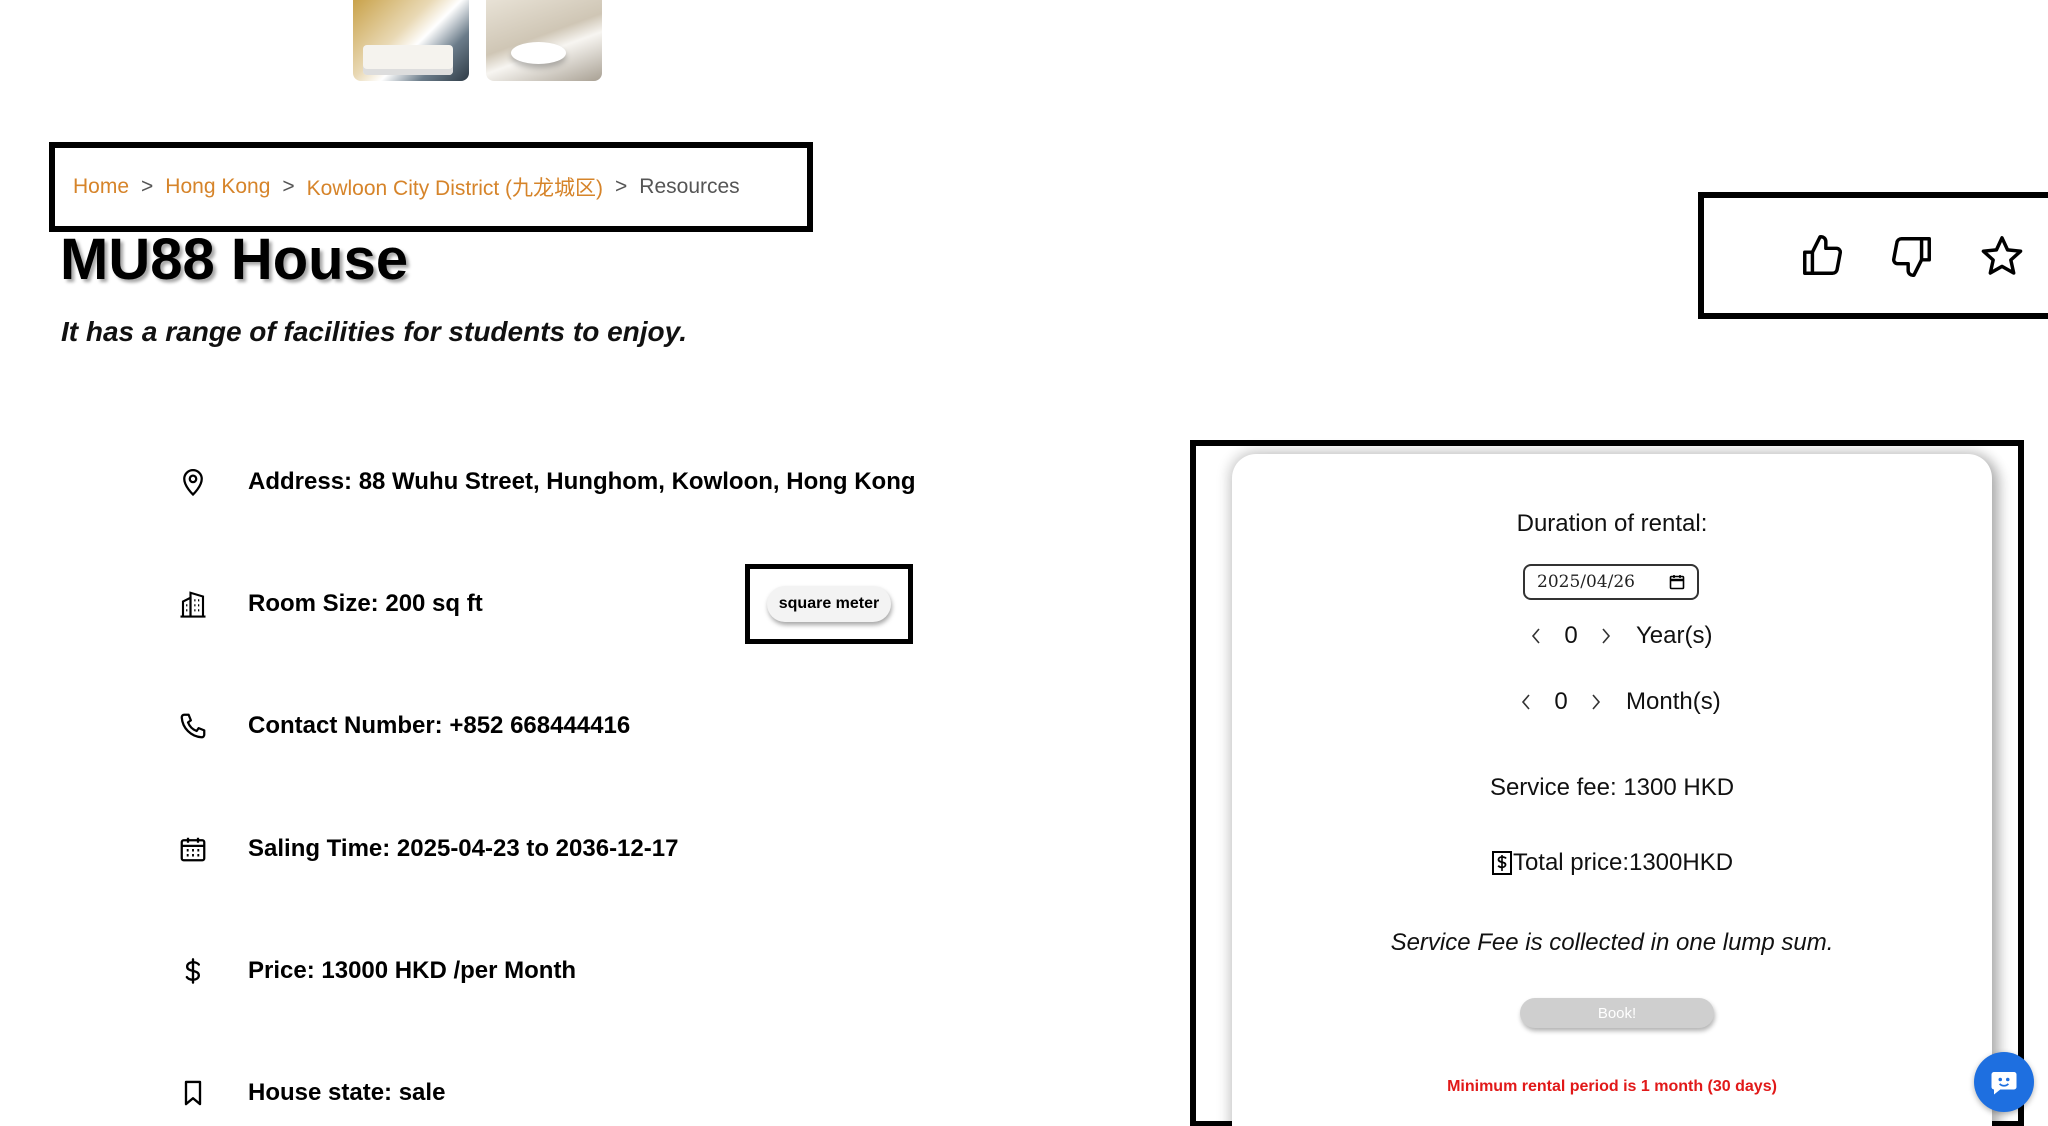 The image size is (2048, 1126). Describe the element at coordinates (1674, 635) in the screenshot. I see `years-unit-label: Year(s)` at that location.